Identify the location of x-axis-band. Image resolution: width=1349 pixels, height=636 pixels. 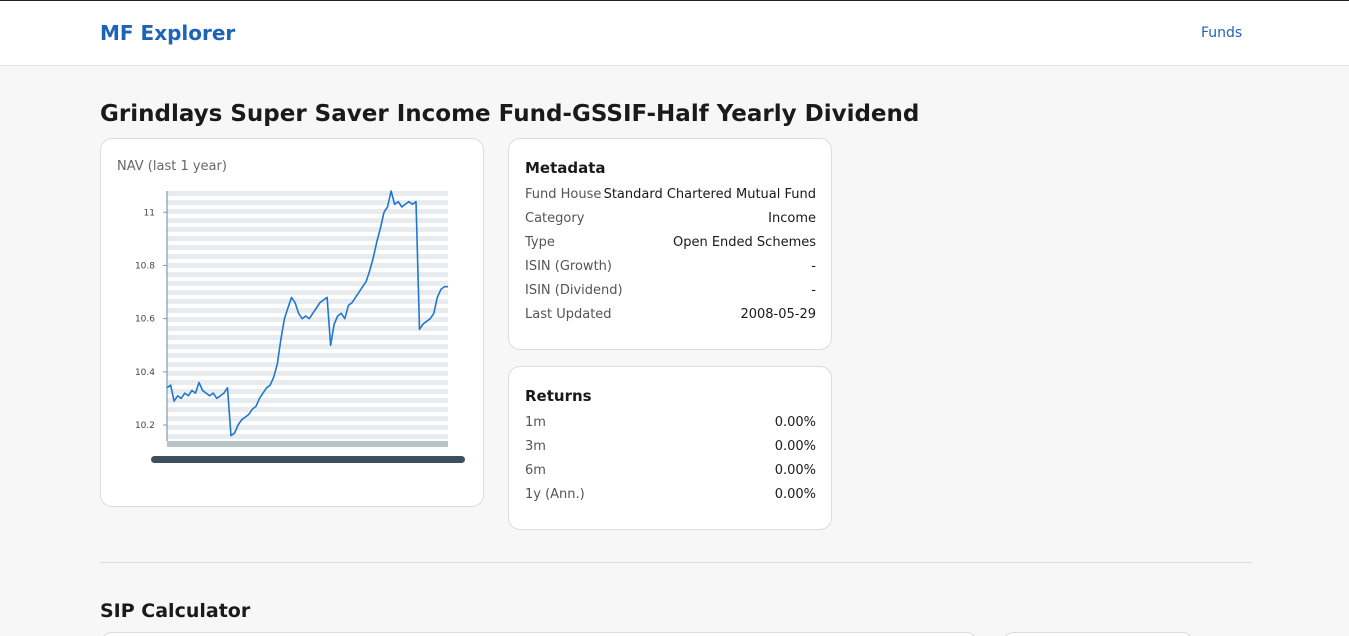
(307, 444).